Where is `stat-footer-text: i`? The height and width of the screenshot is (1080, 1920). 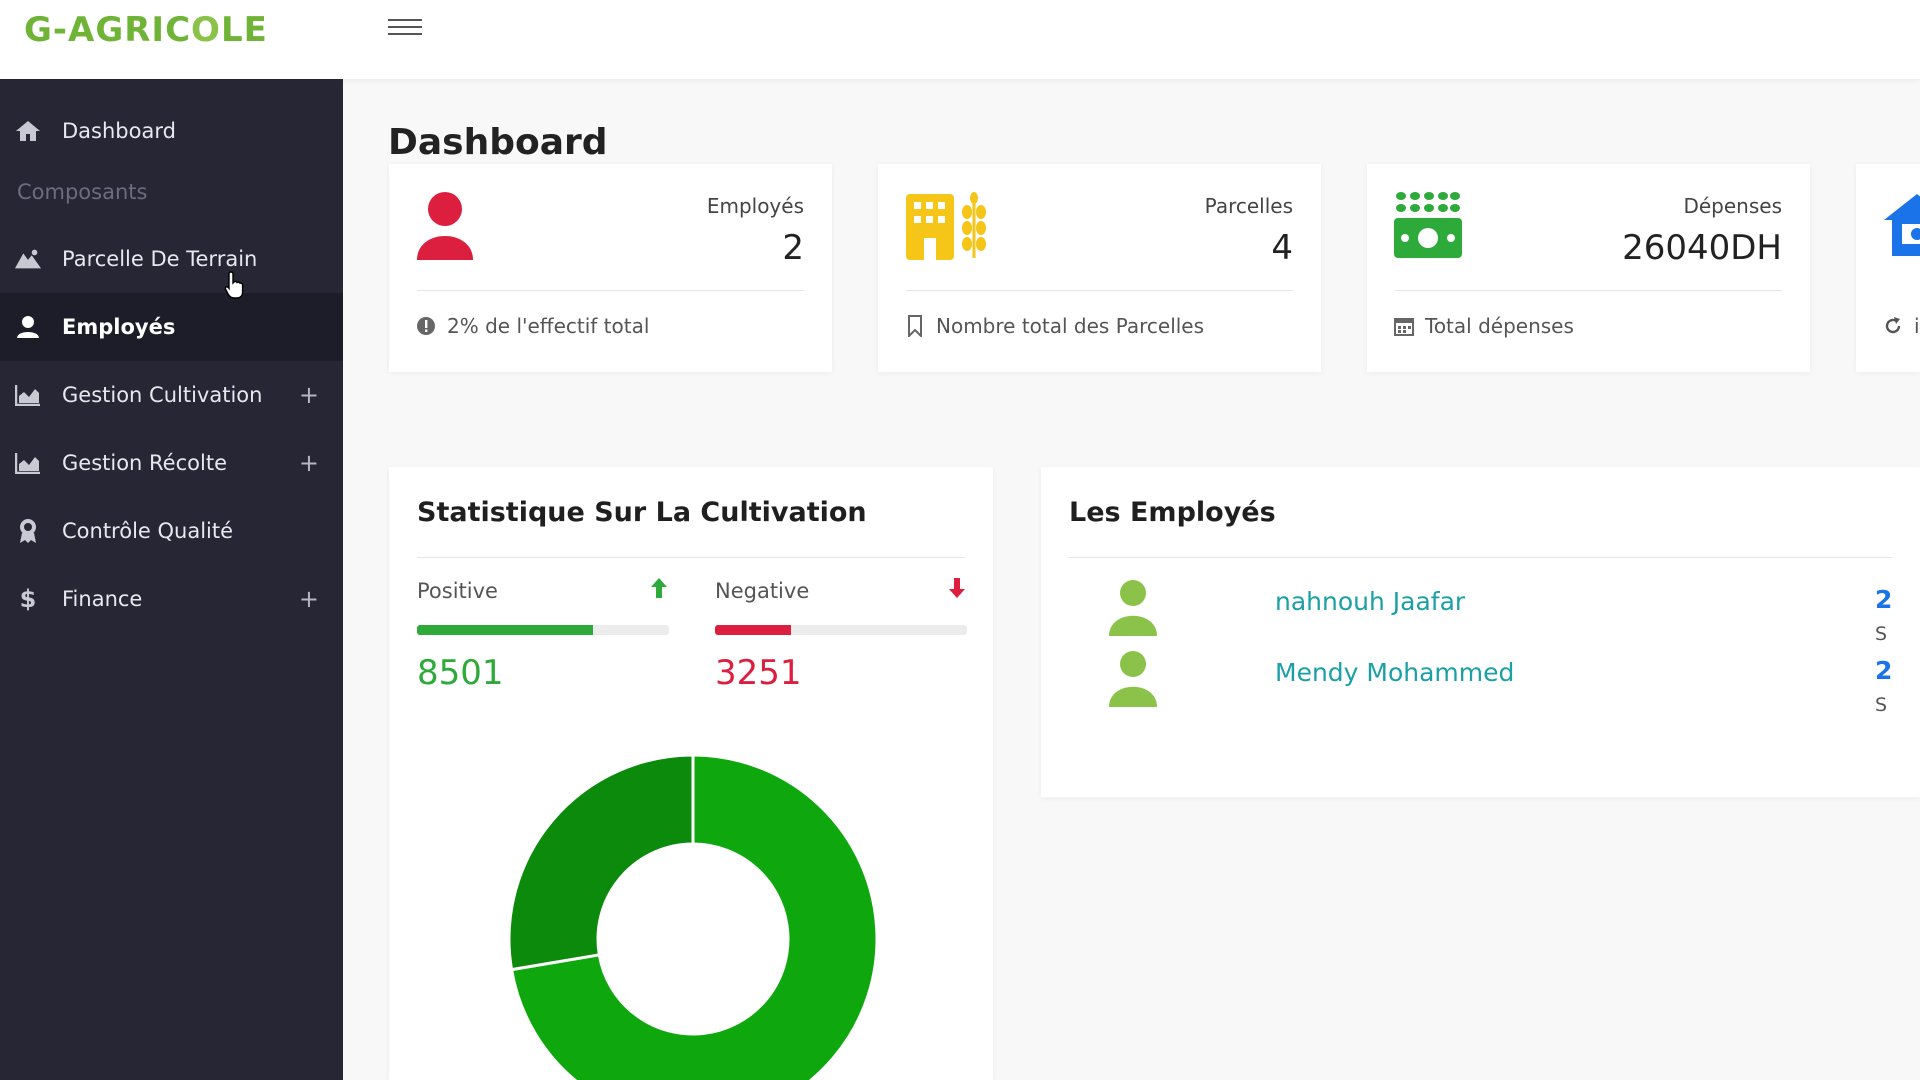
stat-footer-text: i is located at coordinates (1917, 326).